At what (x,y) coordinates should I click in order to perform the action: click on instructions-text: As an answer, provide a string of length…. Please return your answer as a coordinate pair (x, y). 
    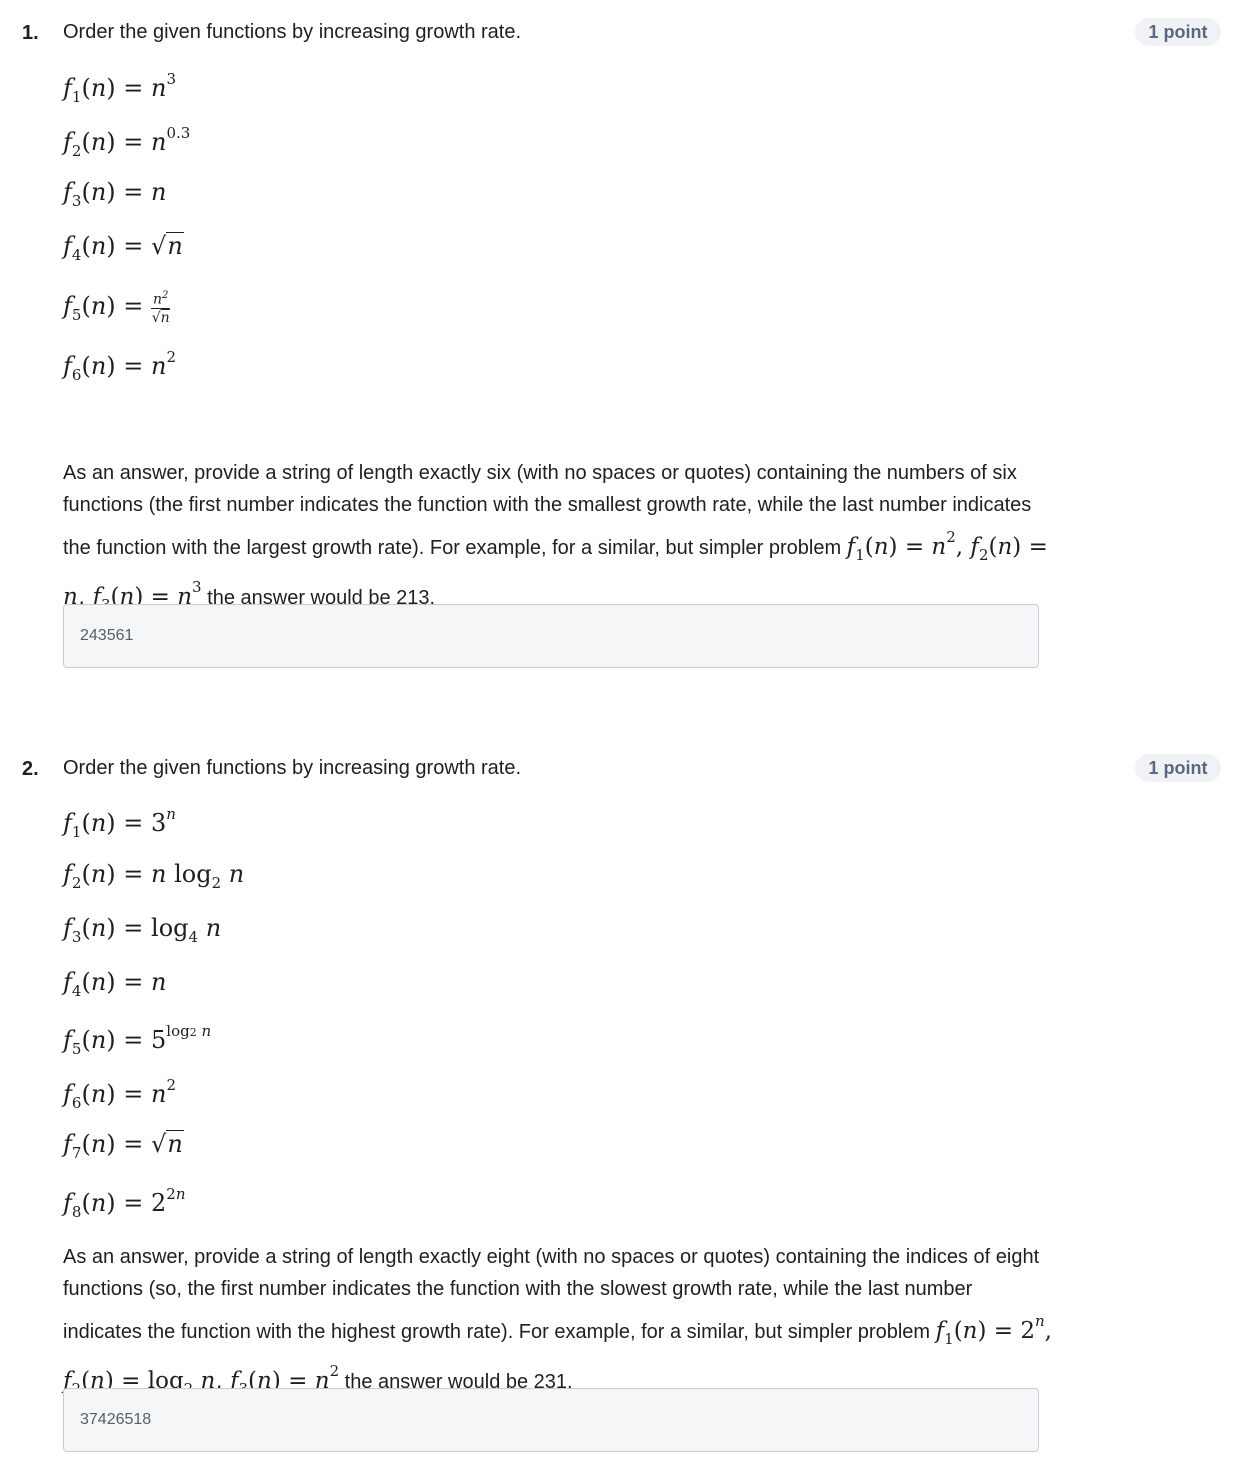
    Looking at the image, I should click on (551, 1294).